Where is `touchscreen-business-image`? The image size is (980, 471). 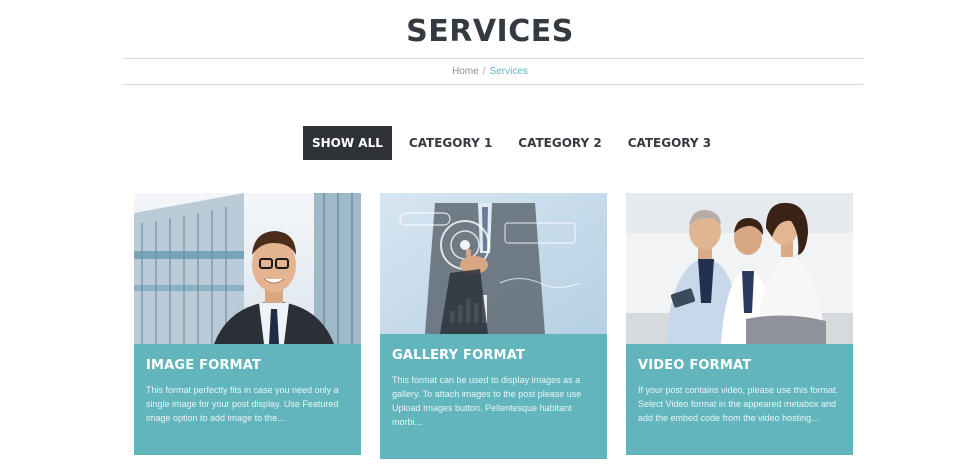
touchscreen-business-image is located at coordinates (493, 263).